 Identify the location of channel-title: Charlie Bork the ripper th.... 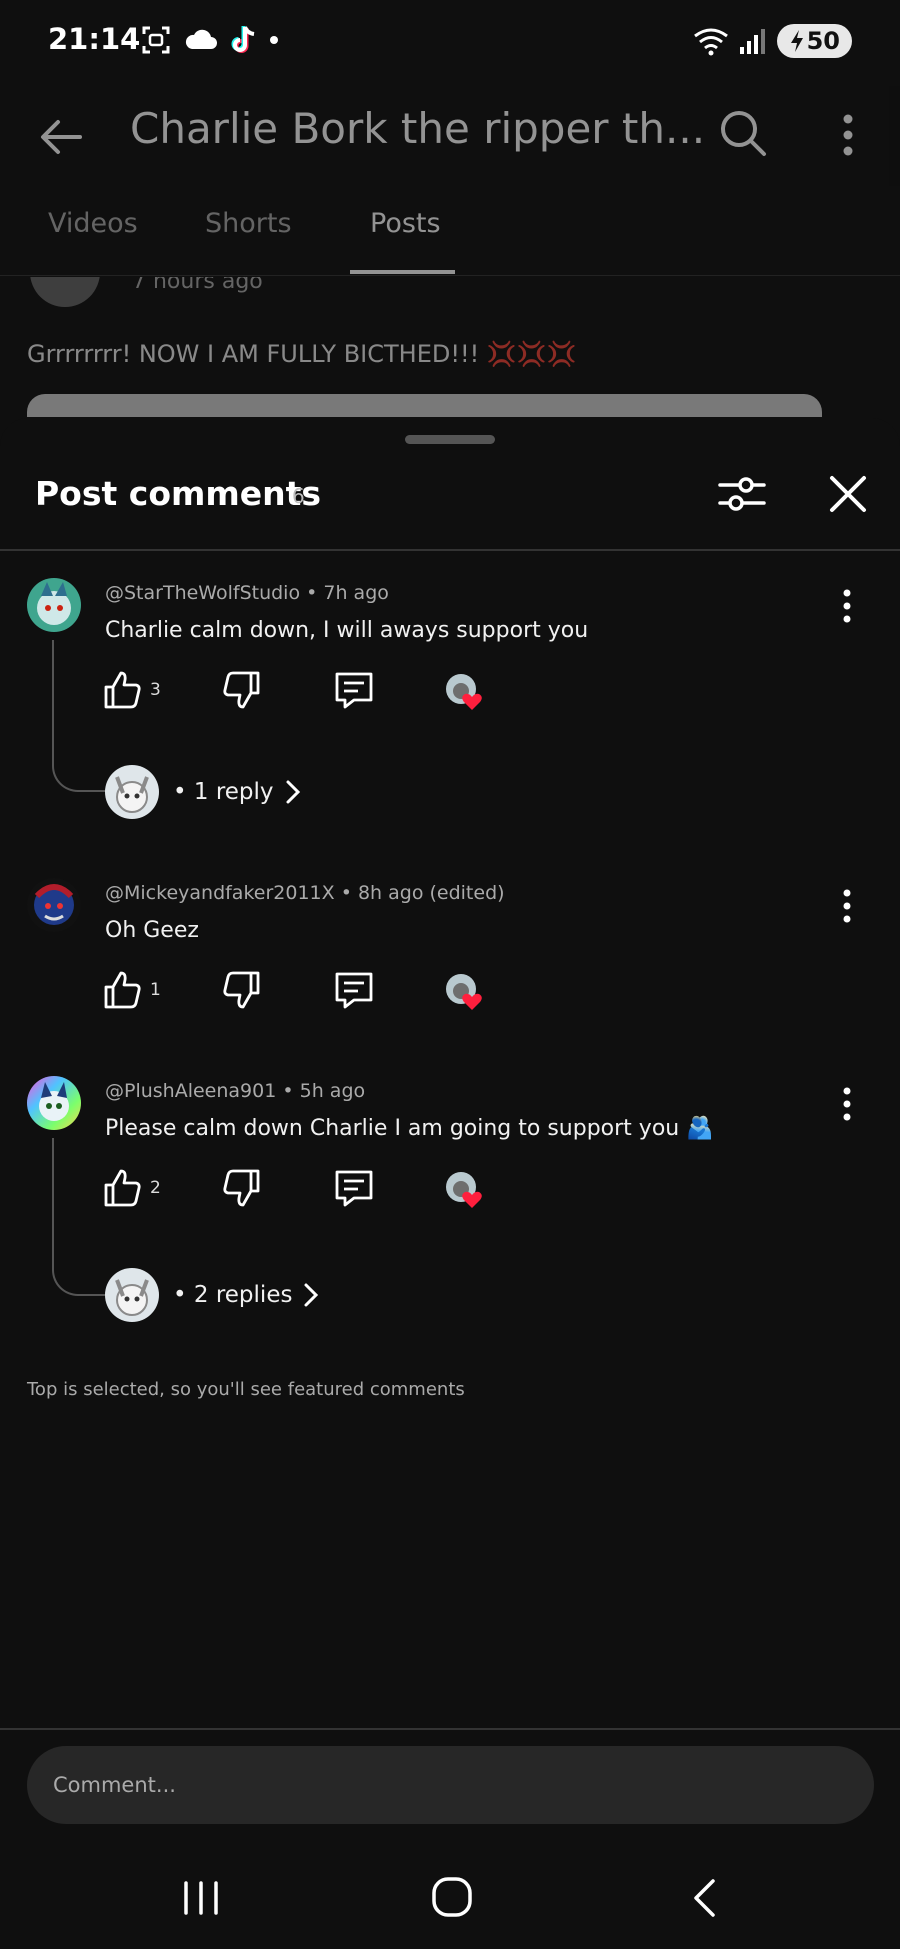
(418, 128).